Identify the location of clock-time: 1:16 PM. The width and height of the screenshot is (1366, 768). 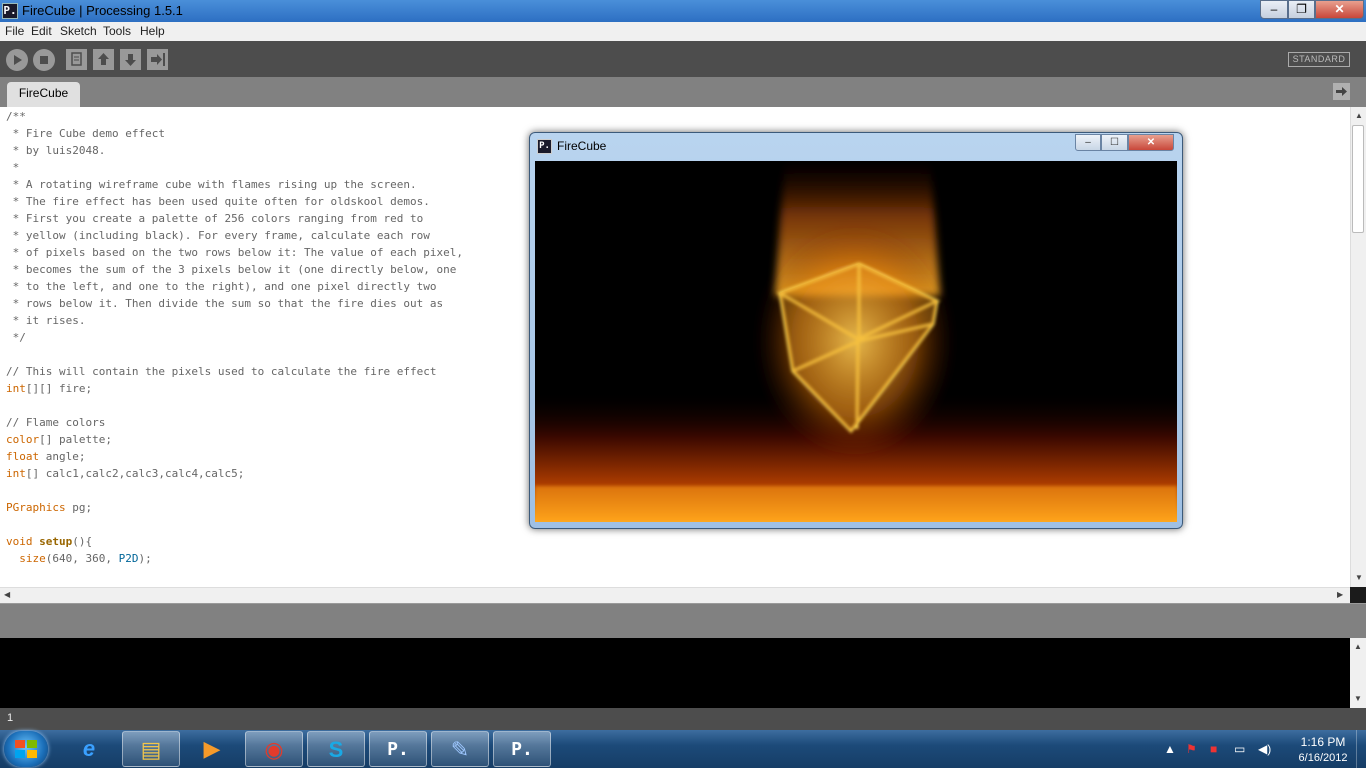
(1323, 742).